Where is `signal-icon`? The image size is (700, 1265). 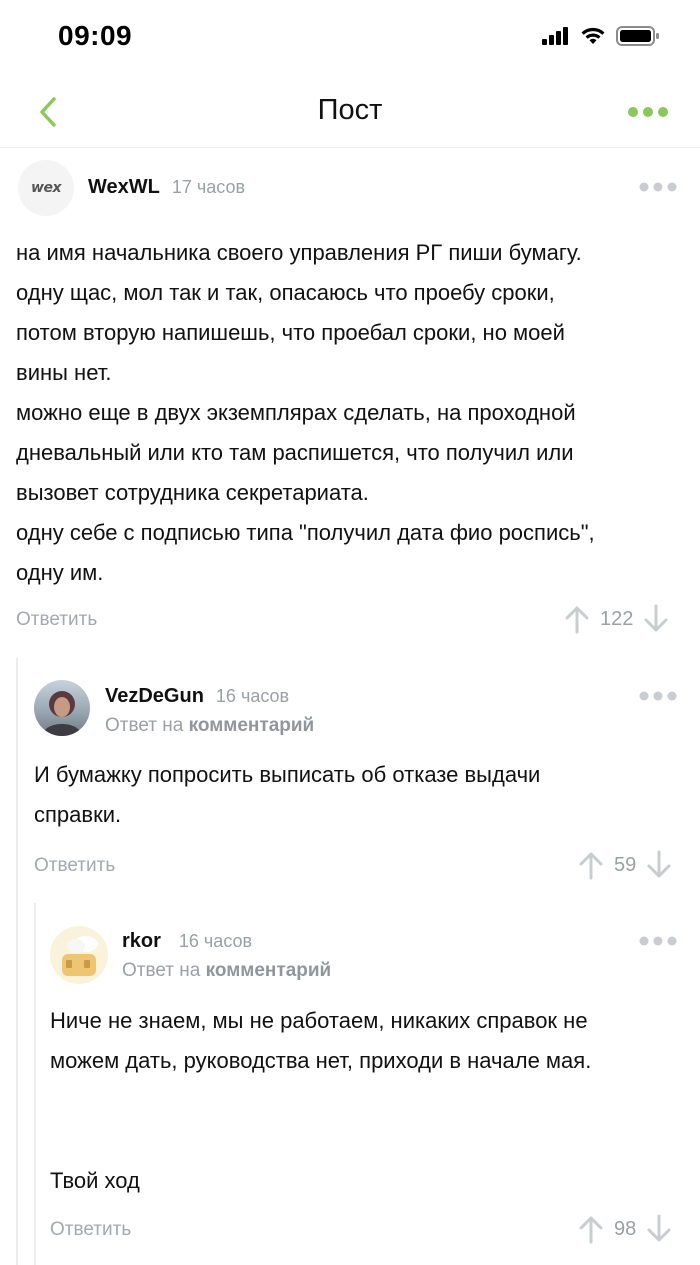
signal-icon is located at coordinates (555, 36).